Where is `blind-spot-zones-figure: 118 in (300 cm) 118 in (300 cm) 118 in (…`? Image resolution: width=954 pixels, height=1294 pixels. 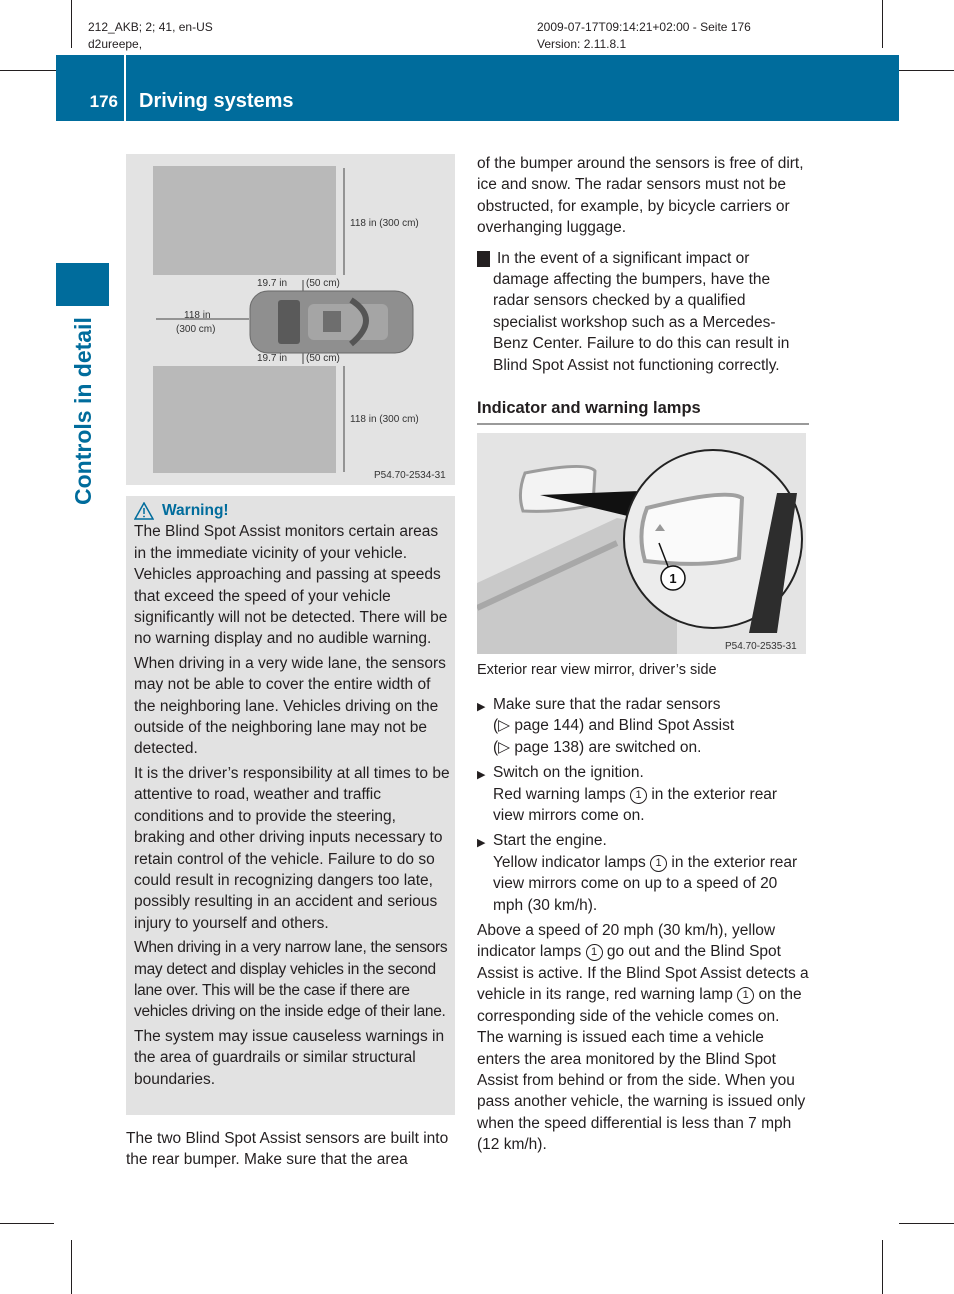
blind-spot-zones-figure: 118 in (300 cm) 118 in (300 cm) 118 in (… is located at coordinates (290, 319).